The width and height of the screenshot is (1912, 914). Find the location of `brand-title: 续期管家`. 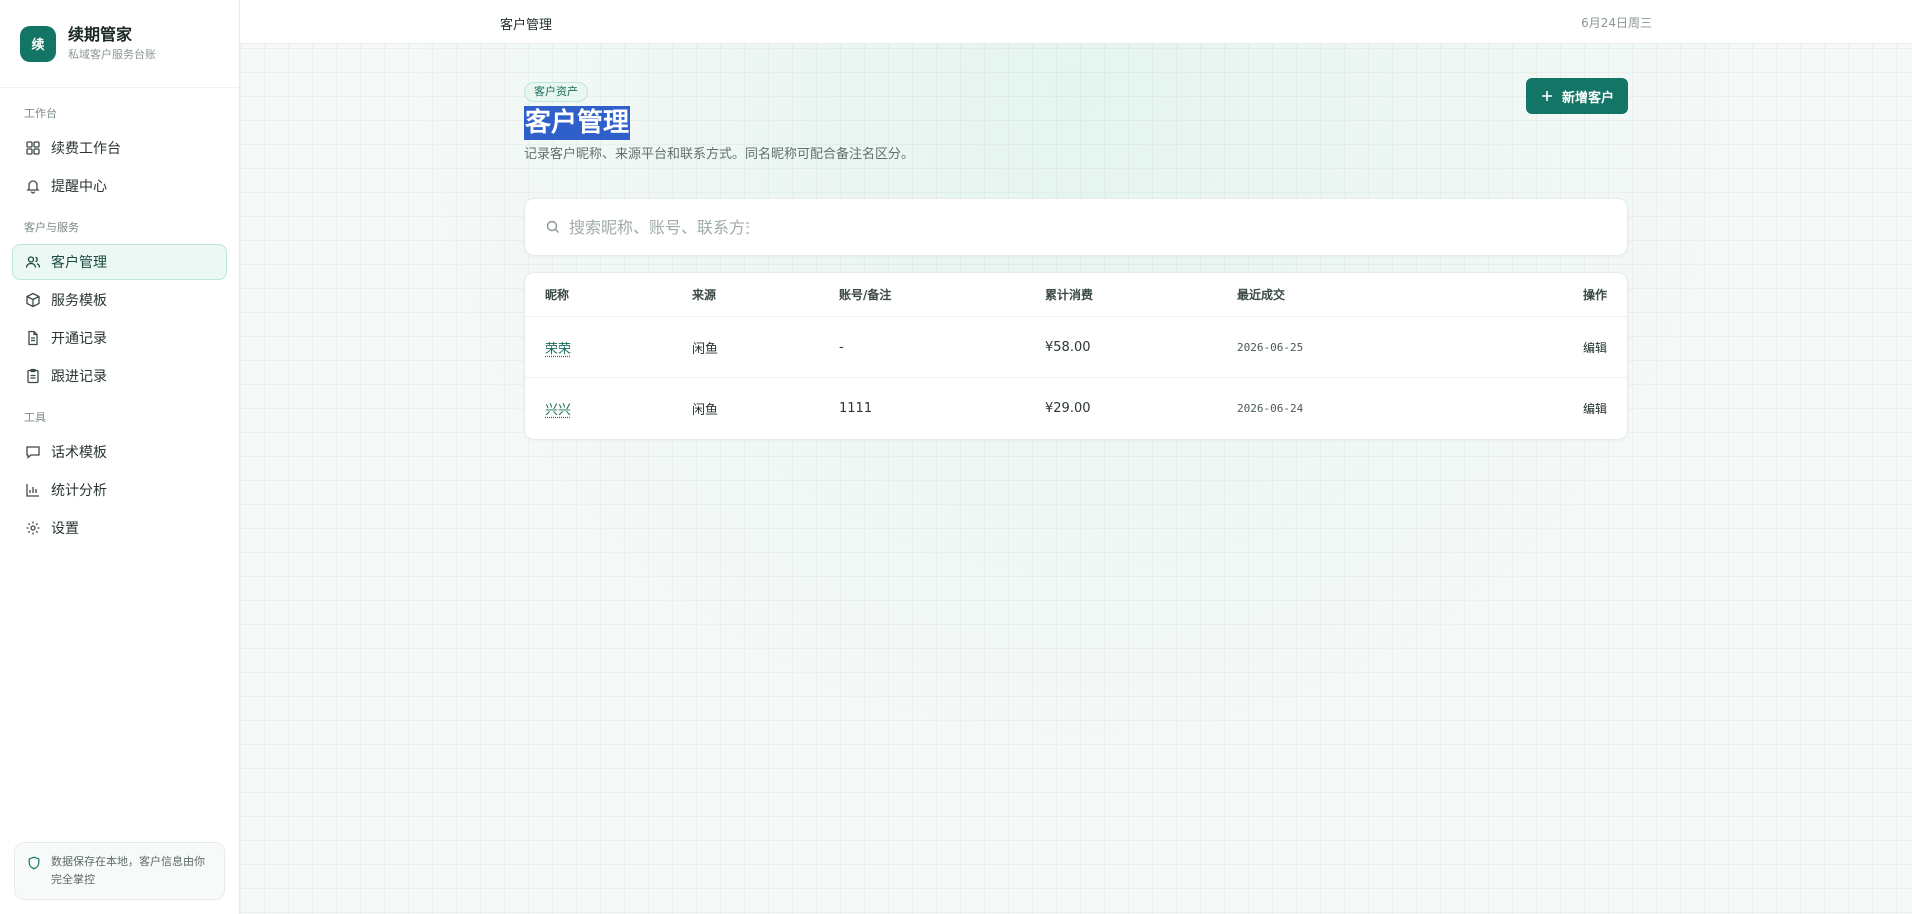

brand-title: 续期管家 is located at coordinates (100, 34).